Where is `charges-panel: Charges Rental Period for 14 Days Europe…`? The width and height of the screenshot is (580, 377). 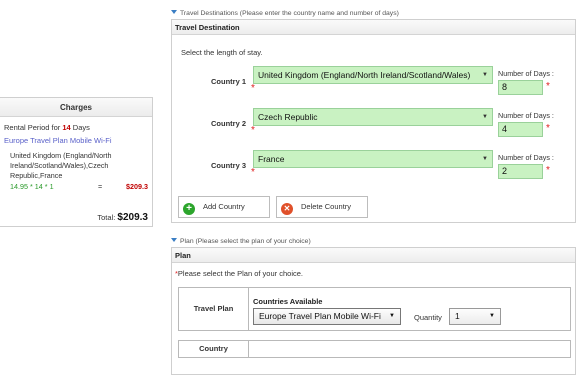 charges-panel: Charges Rental Period for 14 Days Europe… is located at coordinates (76, 162).